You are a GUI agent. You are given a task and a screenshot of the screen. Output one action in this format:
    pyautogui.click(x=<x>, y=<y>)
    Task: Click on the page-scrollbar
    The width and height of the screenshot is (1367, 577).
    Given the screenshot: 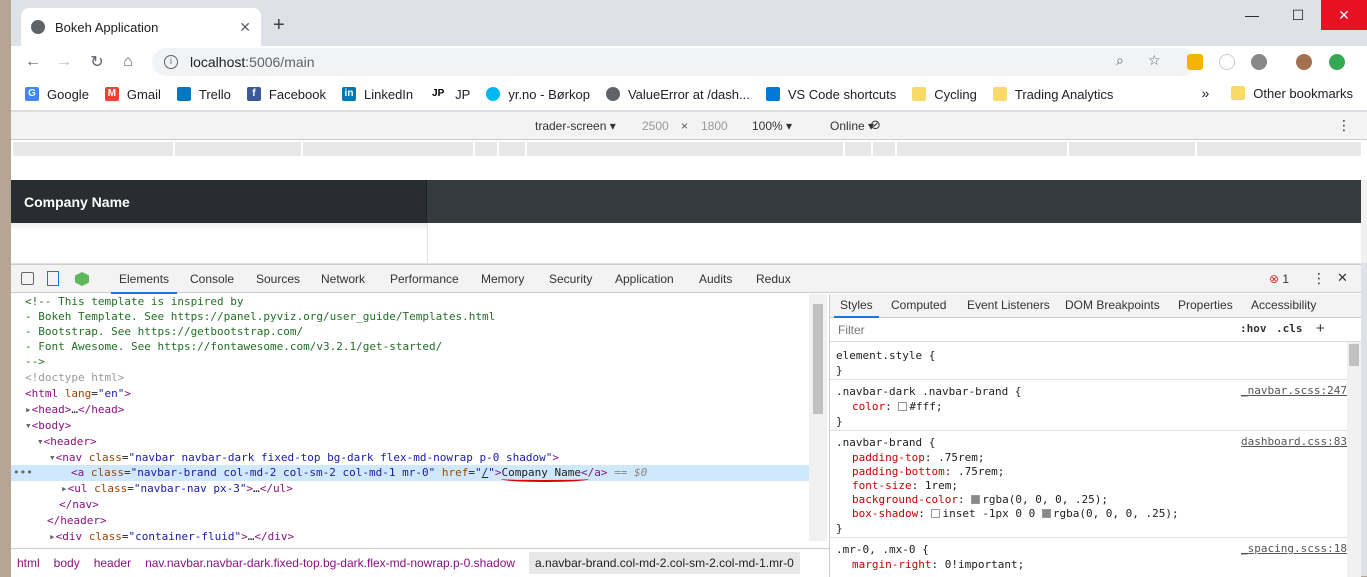 What is the action you would take?
    pyautogui.click(x=1364, y=221)
    